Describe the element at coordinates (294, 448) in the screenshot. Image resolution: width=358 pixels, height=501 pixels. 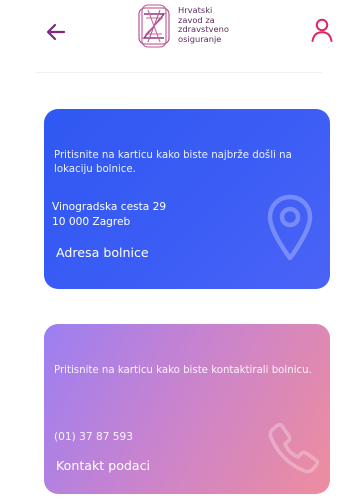
I see `phone-icon` at that location.